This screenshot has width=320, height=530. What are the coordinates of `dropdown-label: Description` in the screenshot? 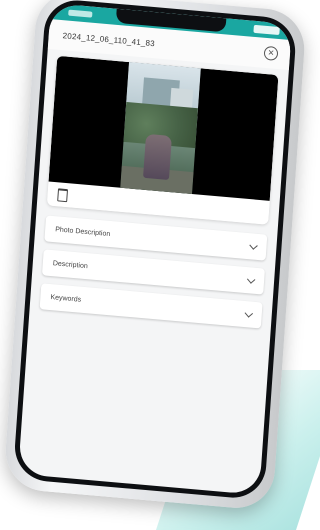 It's located at (70, 264).